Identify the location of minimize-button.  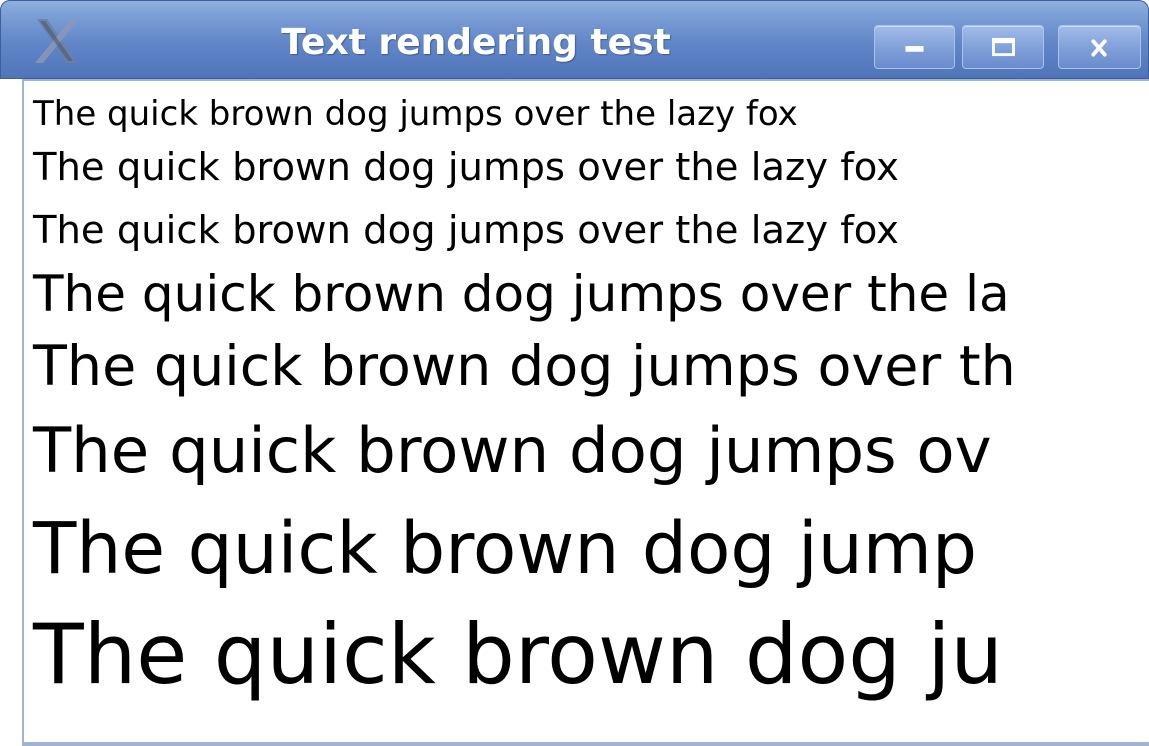
(914, 47).